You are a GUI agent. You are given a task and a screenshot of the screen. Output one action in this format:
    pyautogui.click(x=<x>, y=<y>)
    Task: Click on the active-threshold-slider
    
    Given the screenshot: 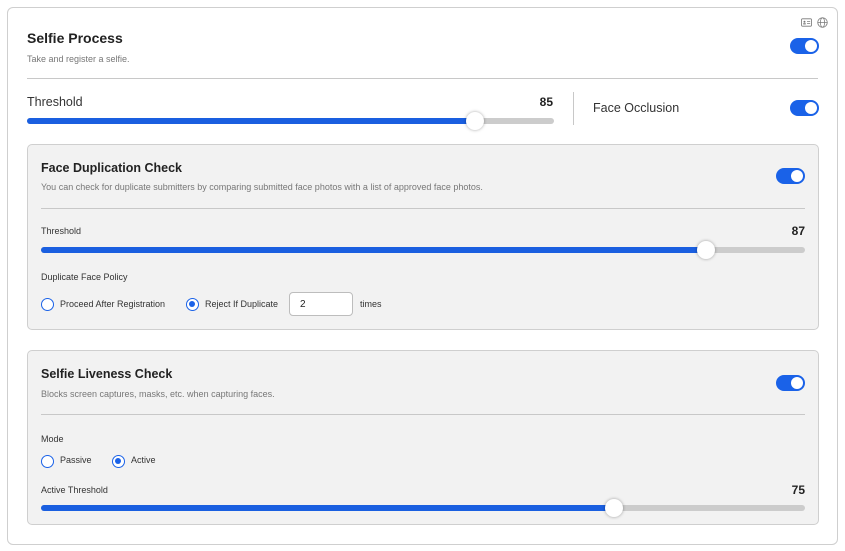 What is the action you would take?
    pyautogui.click(x=423, y=508)
    